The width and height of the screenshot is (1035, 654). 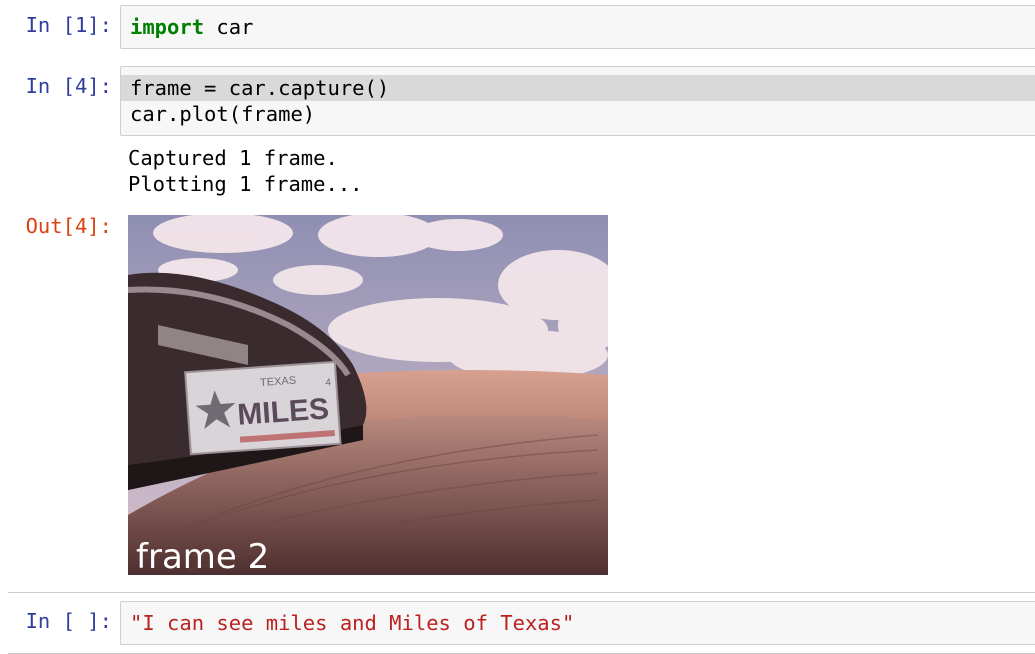 What do you see at coordinates (233, 158) in the screenshot?
I see `stdout-line: Captured 1 frame.` at bounding box center [233, 158].